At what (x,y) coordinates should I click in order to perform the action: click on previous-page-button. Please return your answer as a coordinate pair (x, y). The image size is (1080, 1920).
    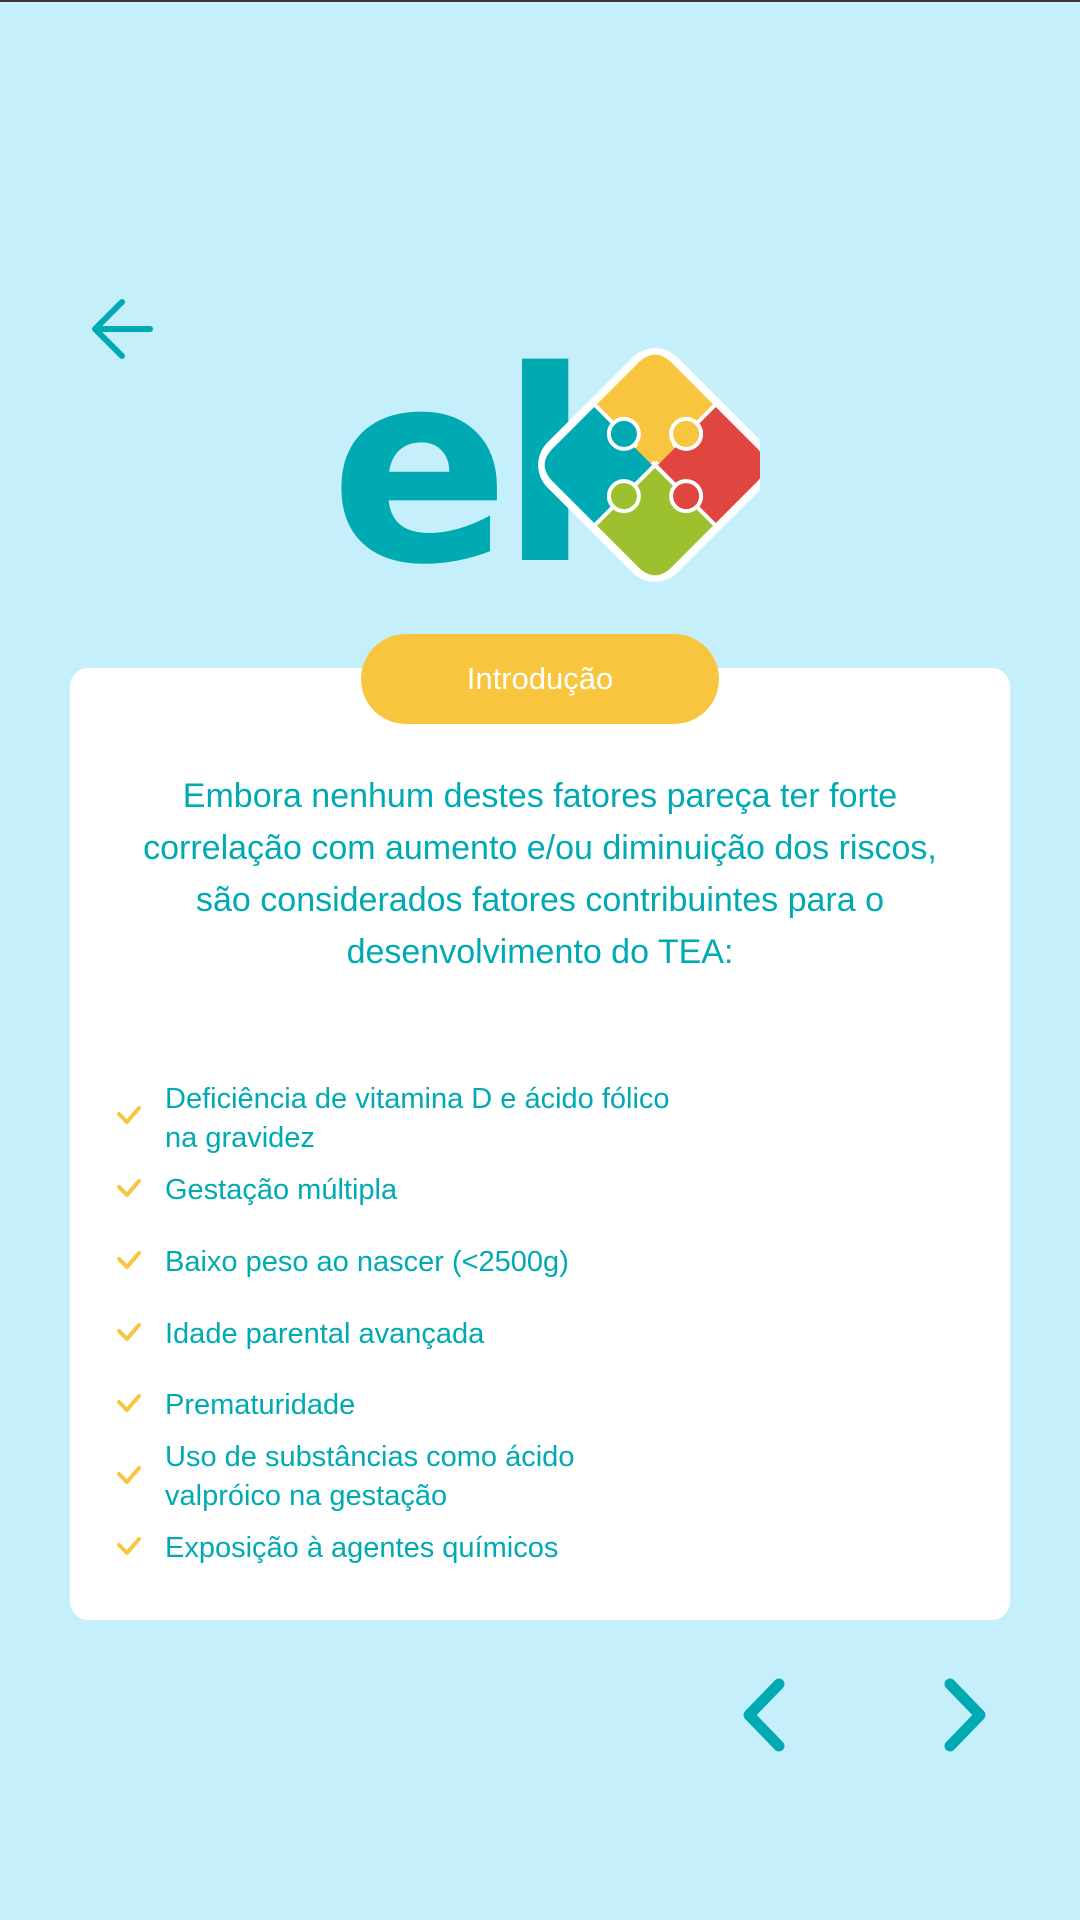
    Looking at the image, I should click on (764, 1715).